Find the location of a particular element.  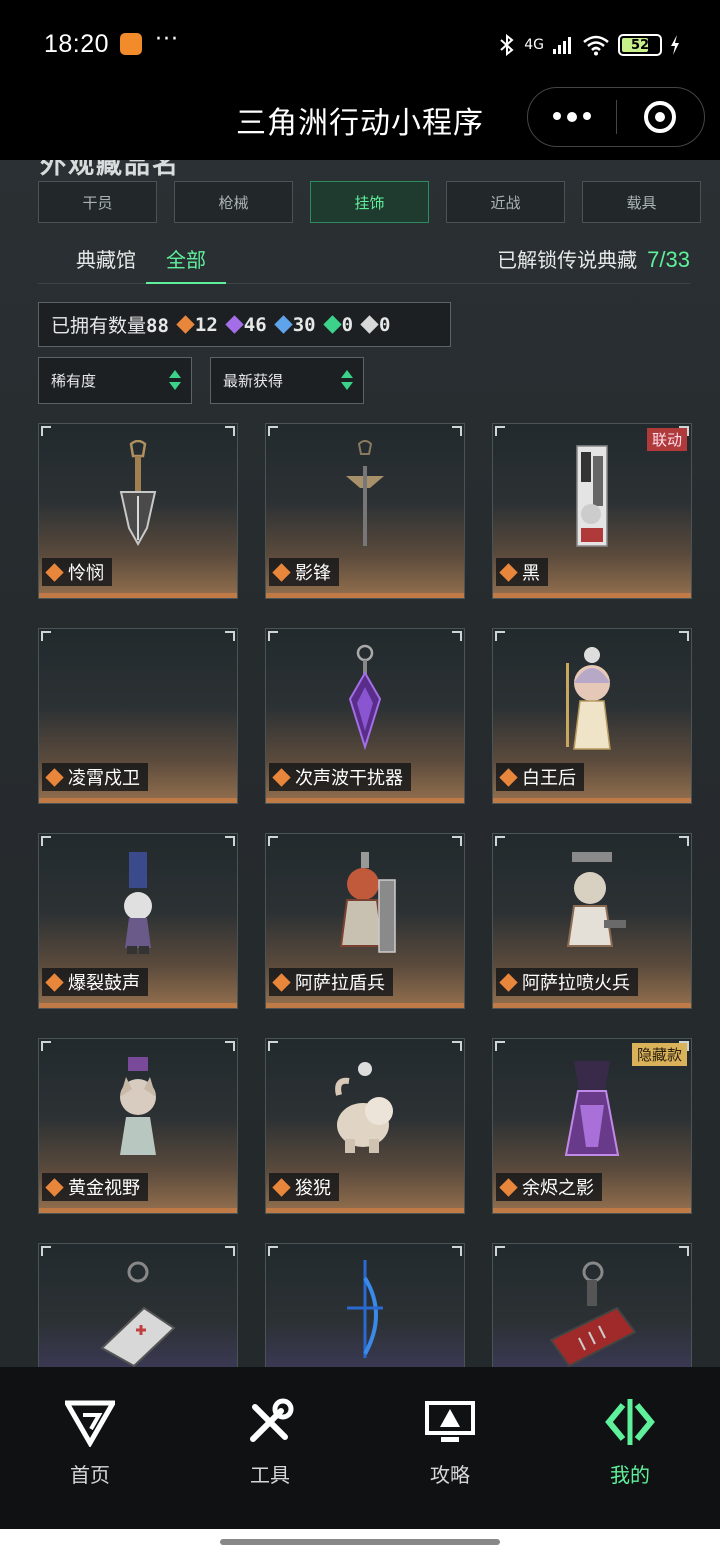

recent-select-label: 最新获得 is located at coordinates (253, 381).